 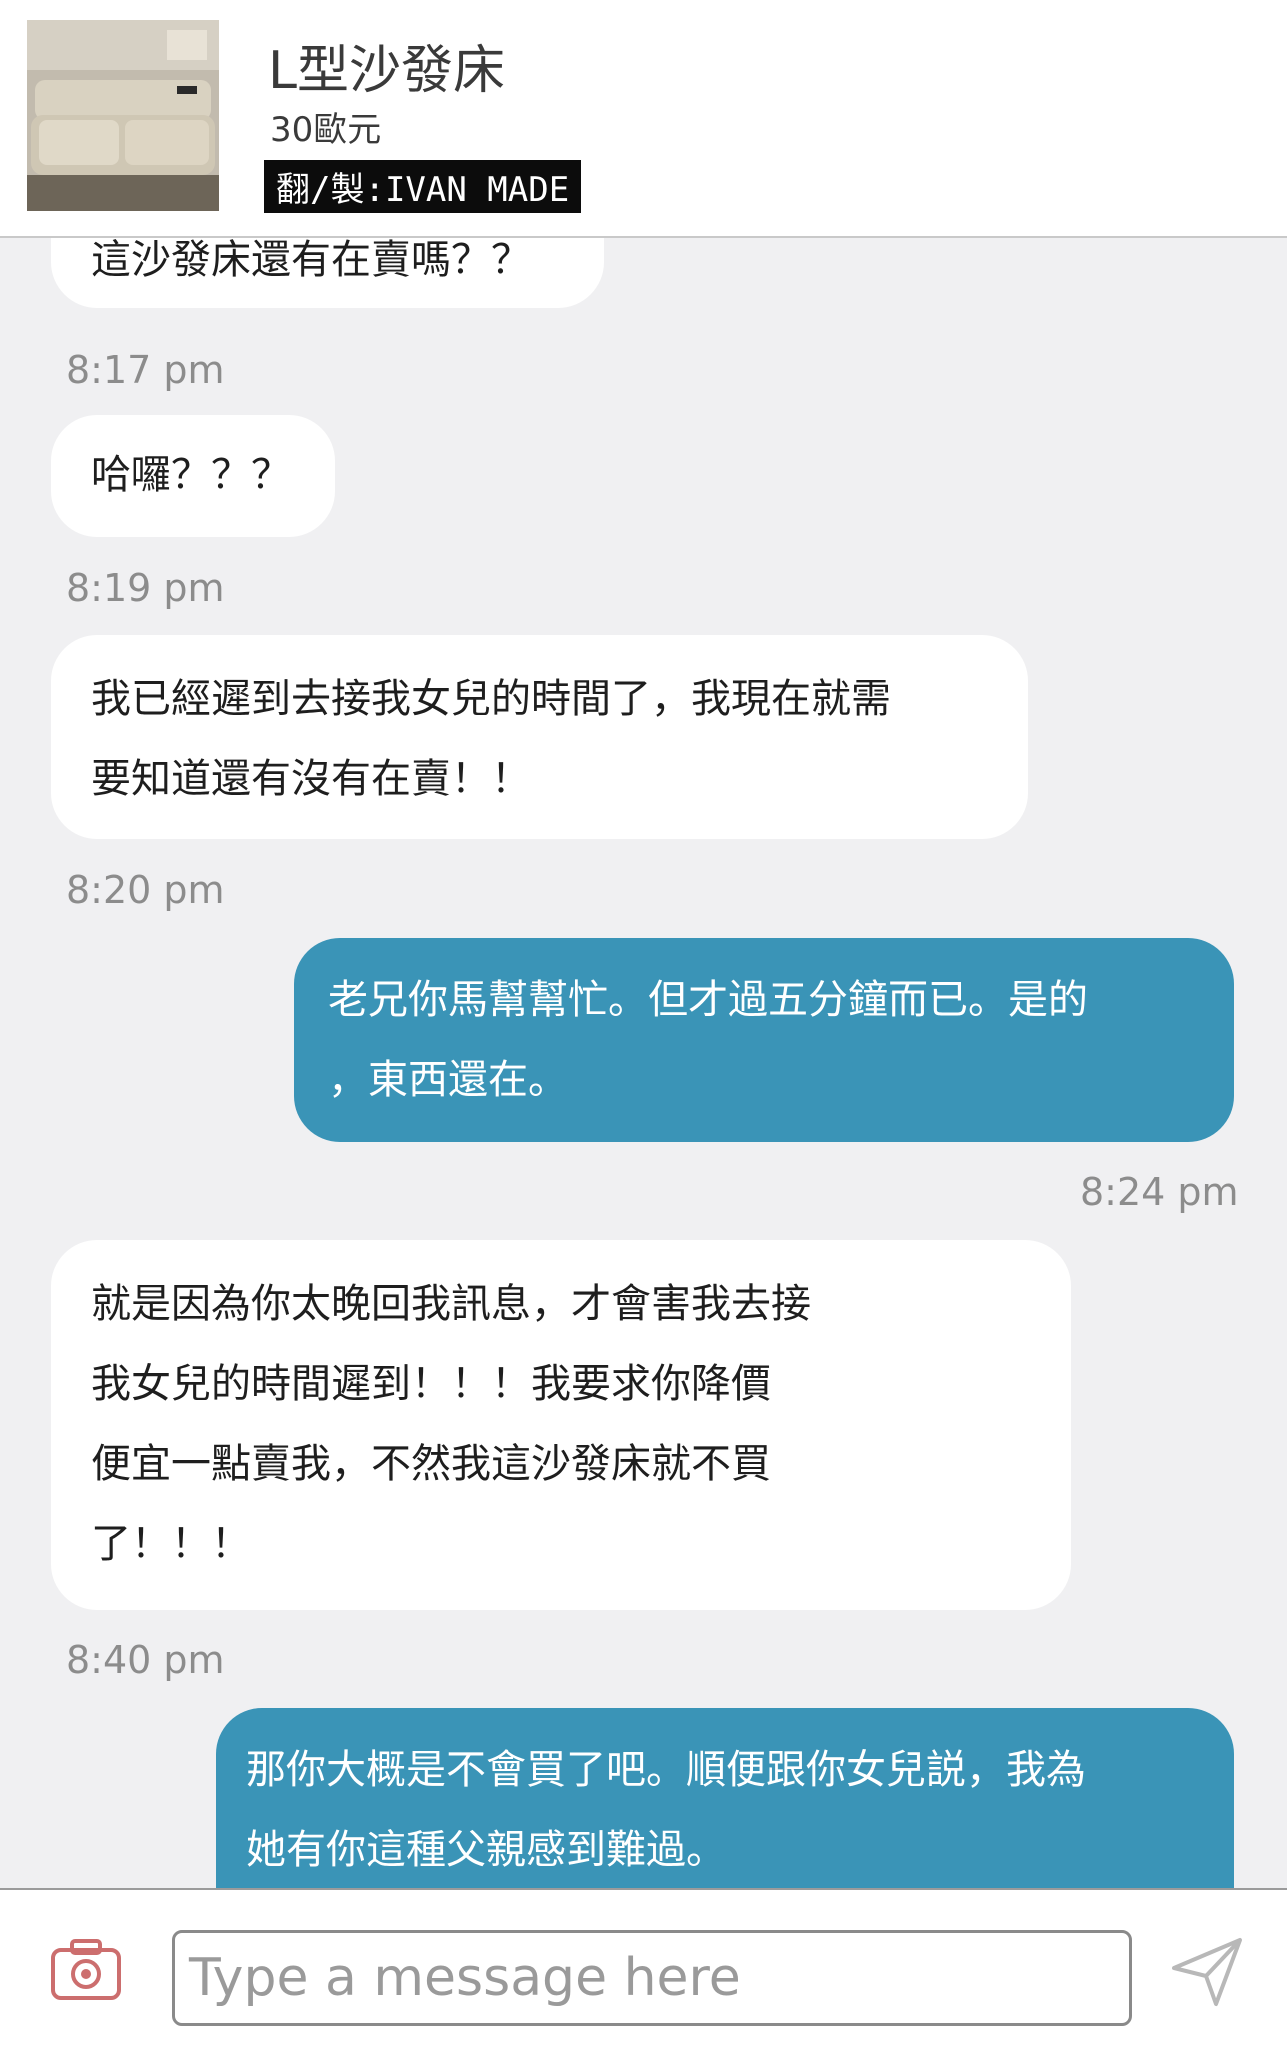 What do you see at coordinates (1159, 1192) in the screenshot?
I see `message-timestamp: 8:24 pm` at bounding box center [1159, 1192].